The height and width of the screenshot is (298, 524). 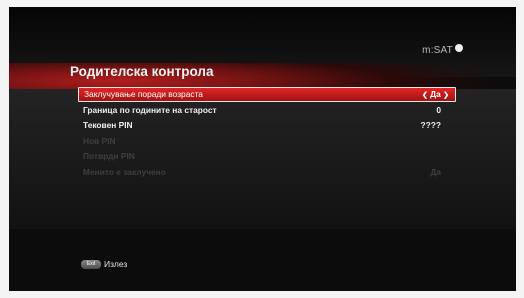 What do you see at coordinates (435, 171) in the screenshot?
I see `menu-row-value: Да` at bounding box center [435, 171].